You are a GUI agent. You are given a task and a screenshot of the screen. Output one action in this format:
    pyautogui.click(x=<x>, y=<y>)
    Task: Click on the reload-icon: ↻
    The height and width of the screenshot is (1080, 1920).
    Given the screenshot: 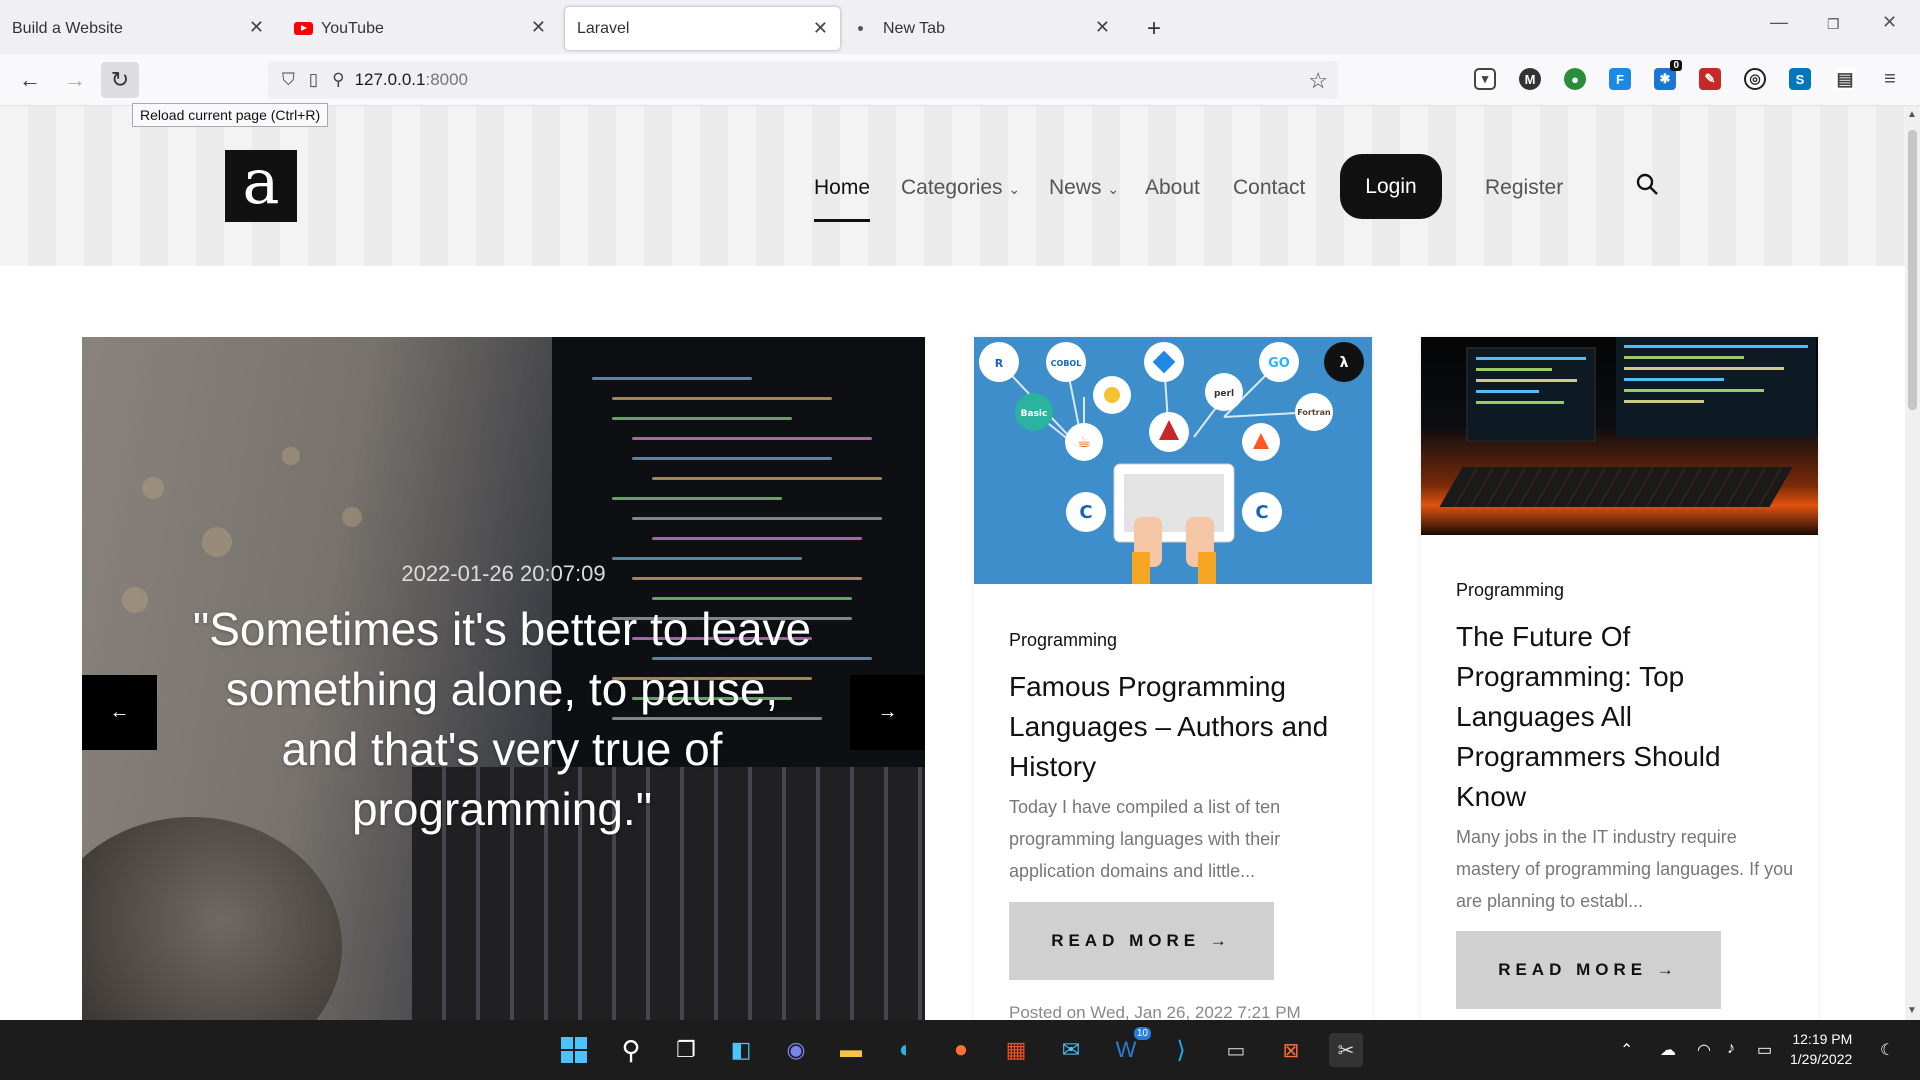 What is the action you would take?
    pyautogui.click(x=120, y=80)
    